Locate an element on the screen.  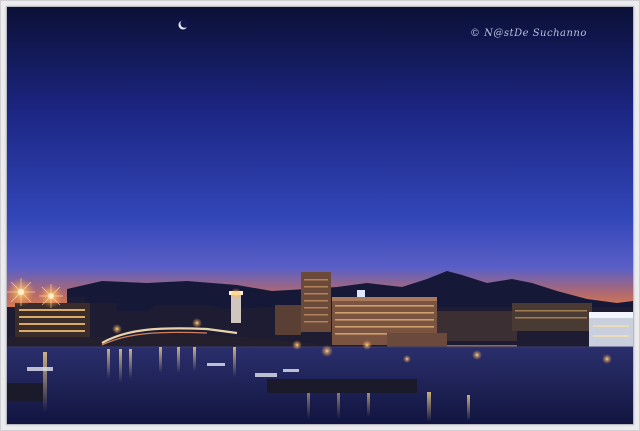
photographer-watermark: © N@stDe Suchanno is located at coordinates (528, 33).